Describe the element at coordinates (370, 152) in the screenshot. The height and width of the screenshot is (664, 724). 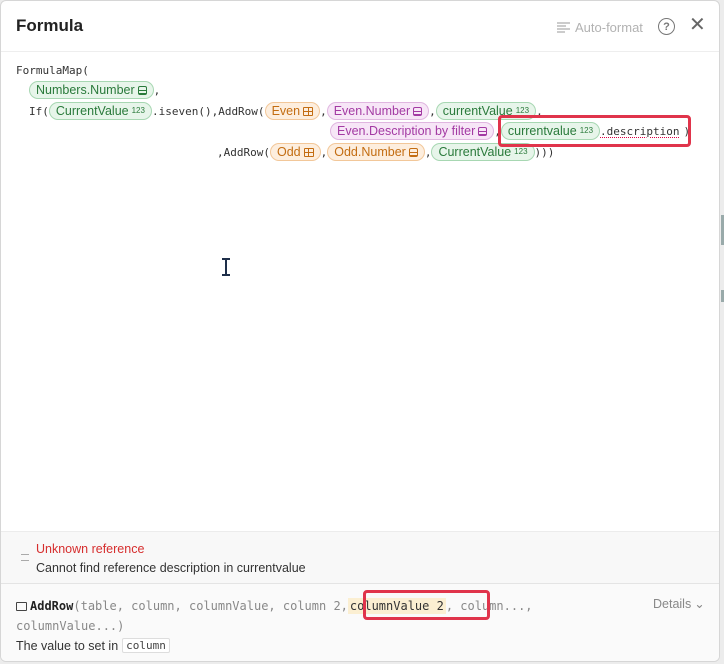
I see `chip-label: Odd.Number` at that location.